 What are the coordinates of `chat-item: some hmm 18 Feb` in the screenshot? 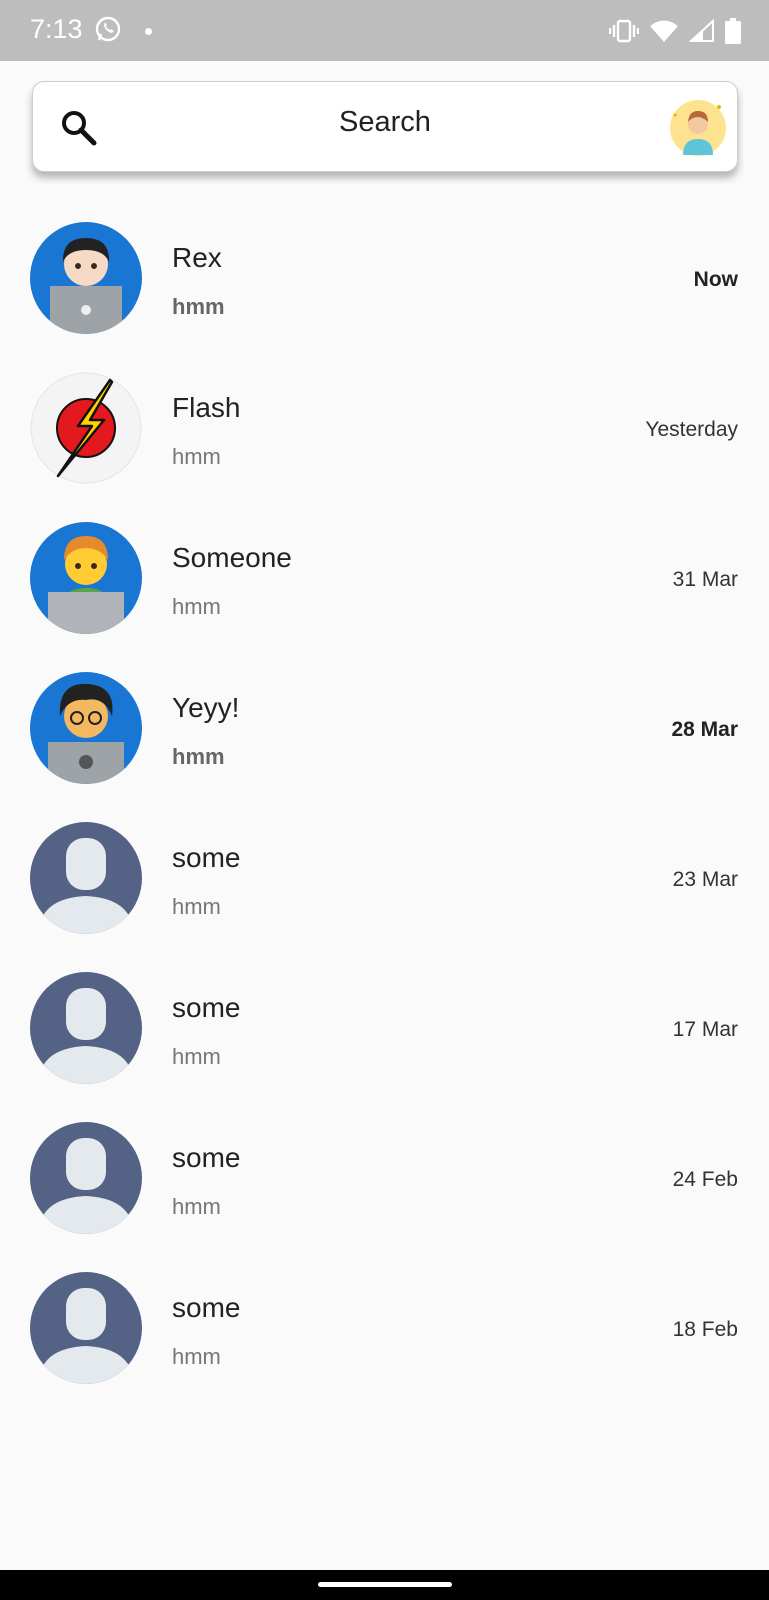 It's located at (384, 1347).